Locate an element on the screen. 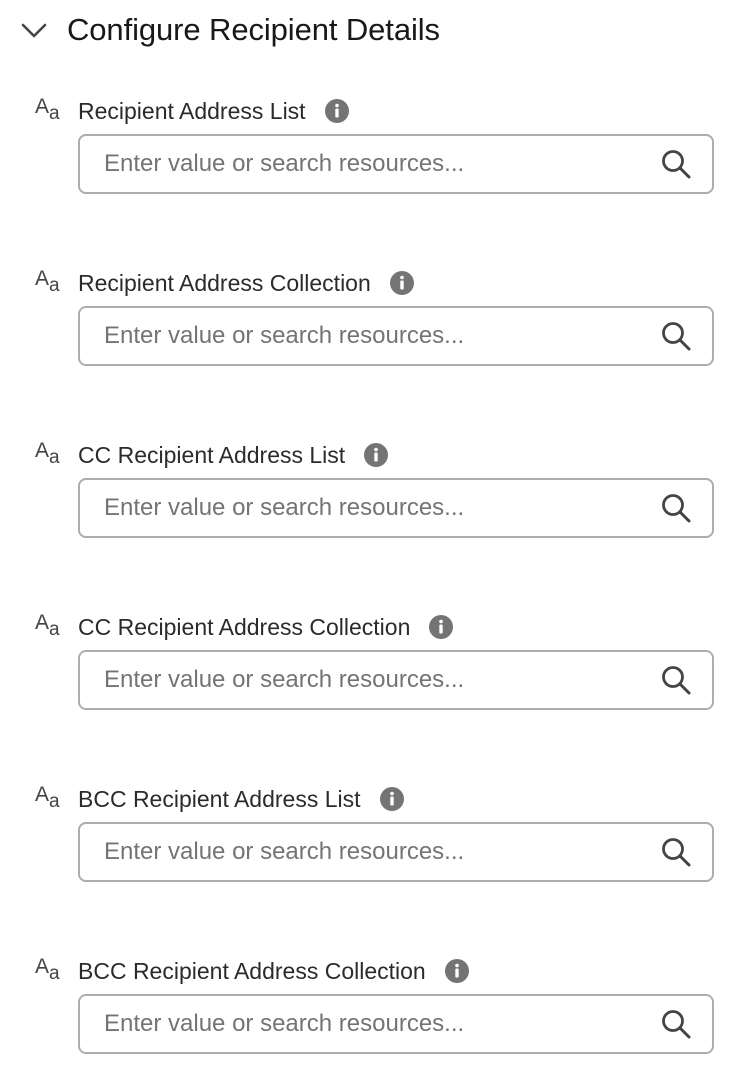 This screenshot has height=1088, width=754. field-label: BCC Recipient Address List is located at coordinates (219, 798).